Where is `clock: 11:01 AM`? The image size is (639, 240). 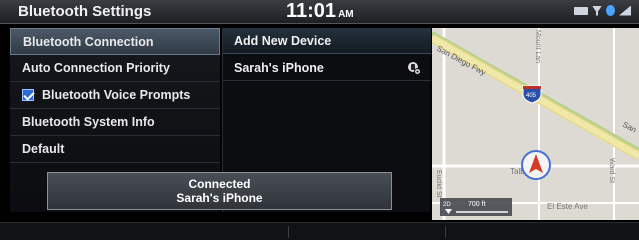 clock: 11:01 AM is located at coordinates (320, 11).